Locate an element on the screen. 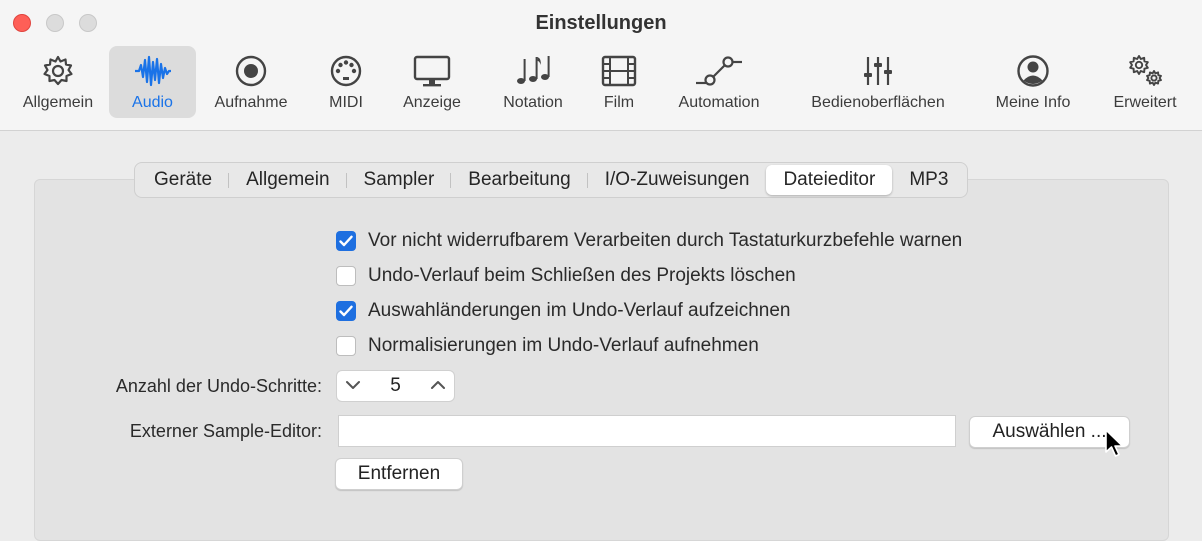 The height and width of the screenshot is (541, 1202). toolbar-label: Film is located at coordinates (619, 102).